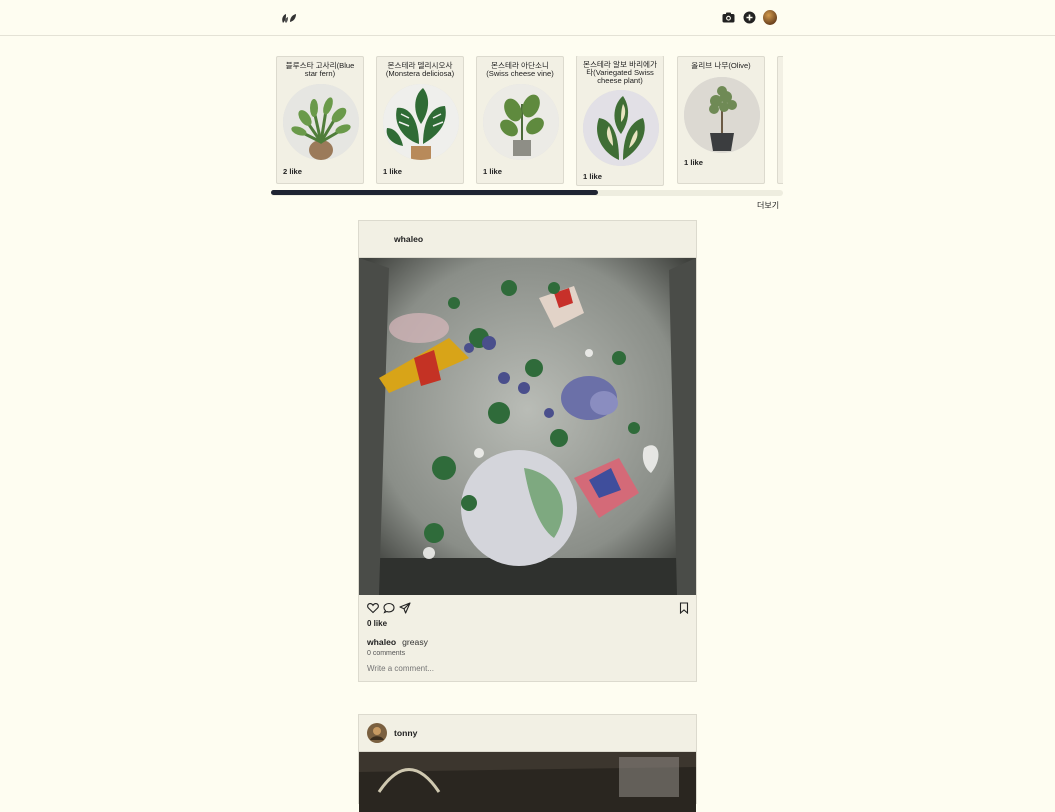  What do you see at coordinates (527, 733) in the screenshot?
I see `post-header: tonny` at bounding box center [527, 733].